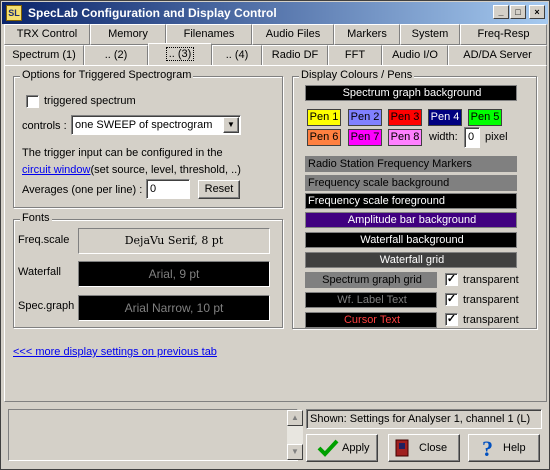  What do you see at coordinates (501, 12) in the screenshot?
I see `minimize-button: _` at bounding box center [501, 12].